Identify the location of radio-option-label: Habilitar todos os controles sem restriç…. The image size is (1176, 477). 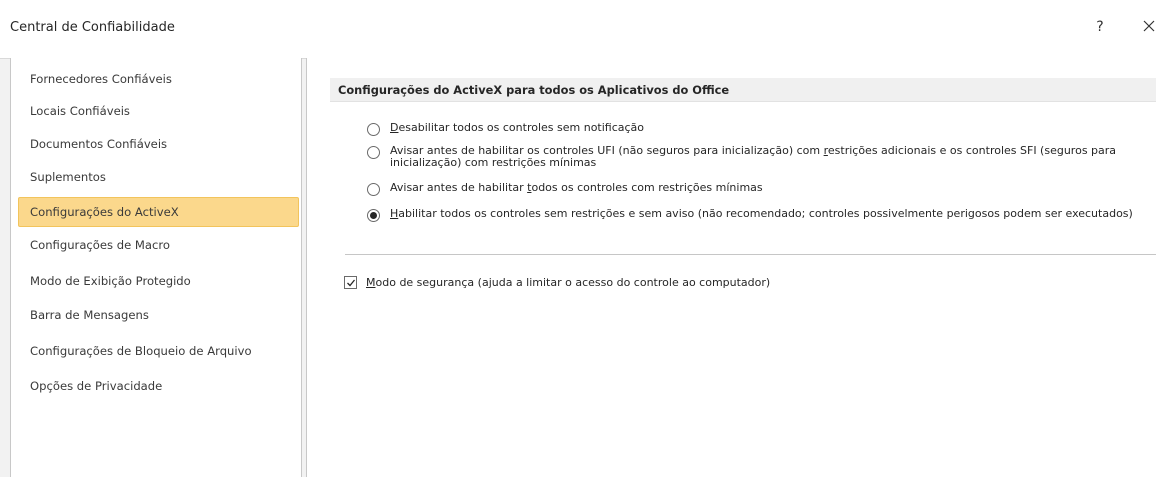
(775, 214).